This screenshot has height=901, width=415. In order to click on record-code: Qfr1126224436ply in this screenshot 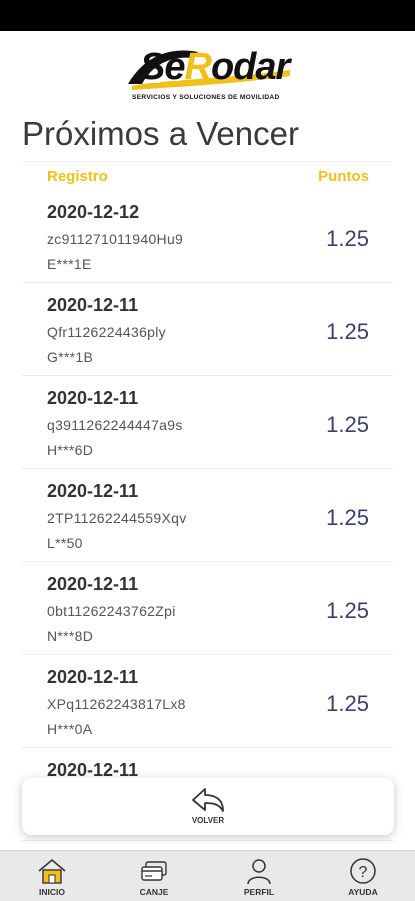, I will do `click(106, 332)`.